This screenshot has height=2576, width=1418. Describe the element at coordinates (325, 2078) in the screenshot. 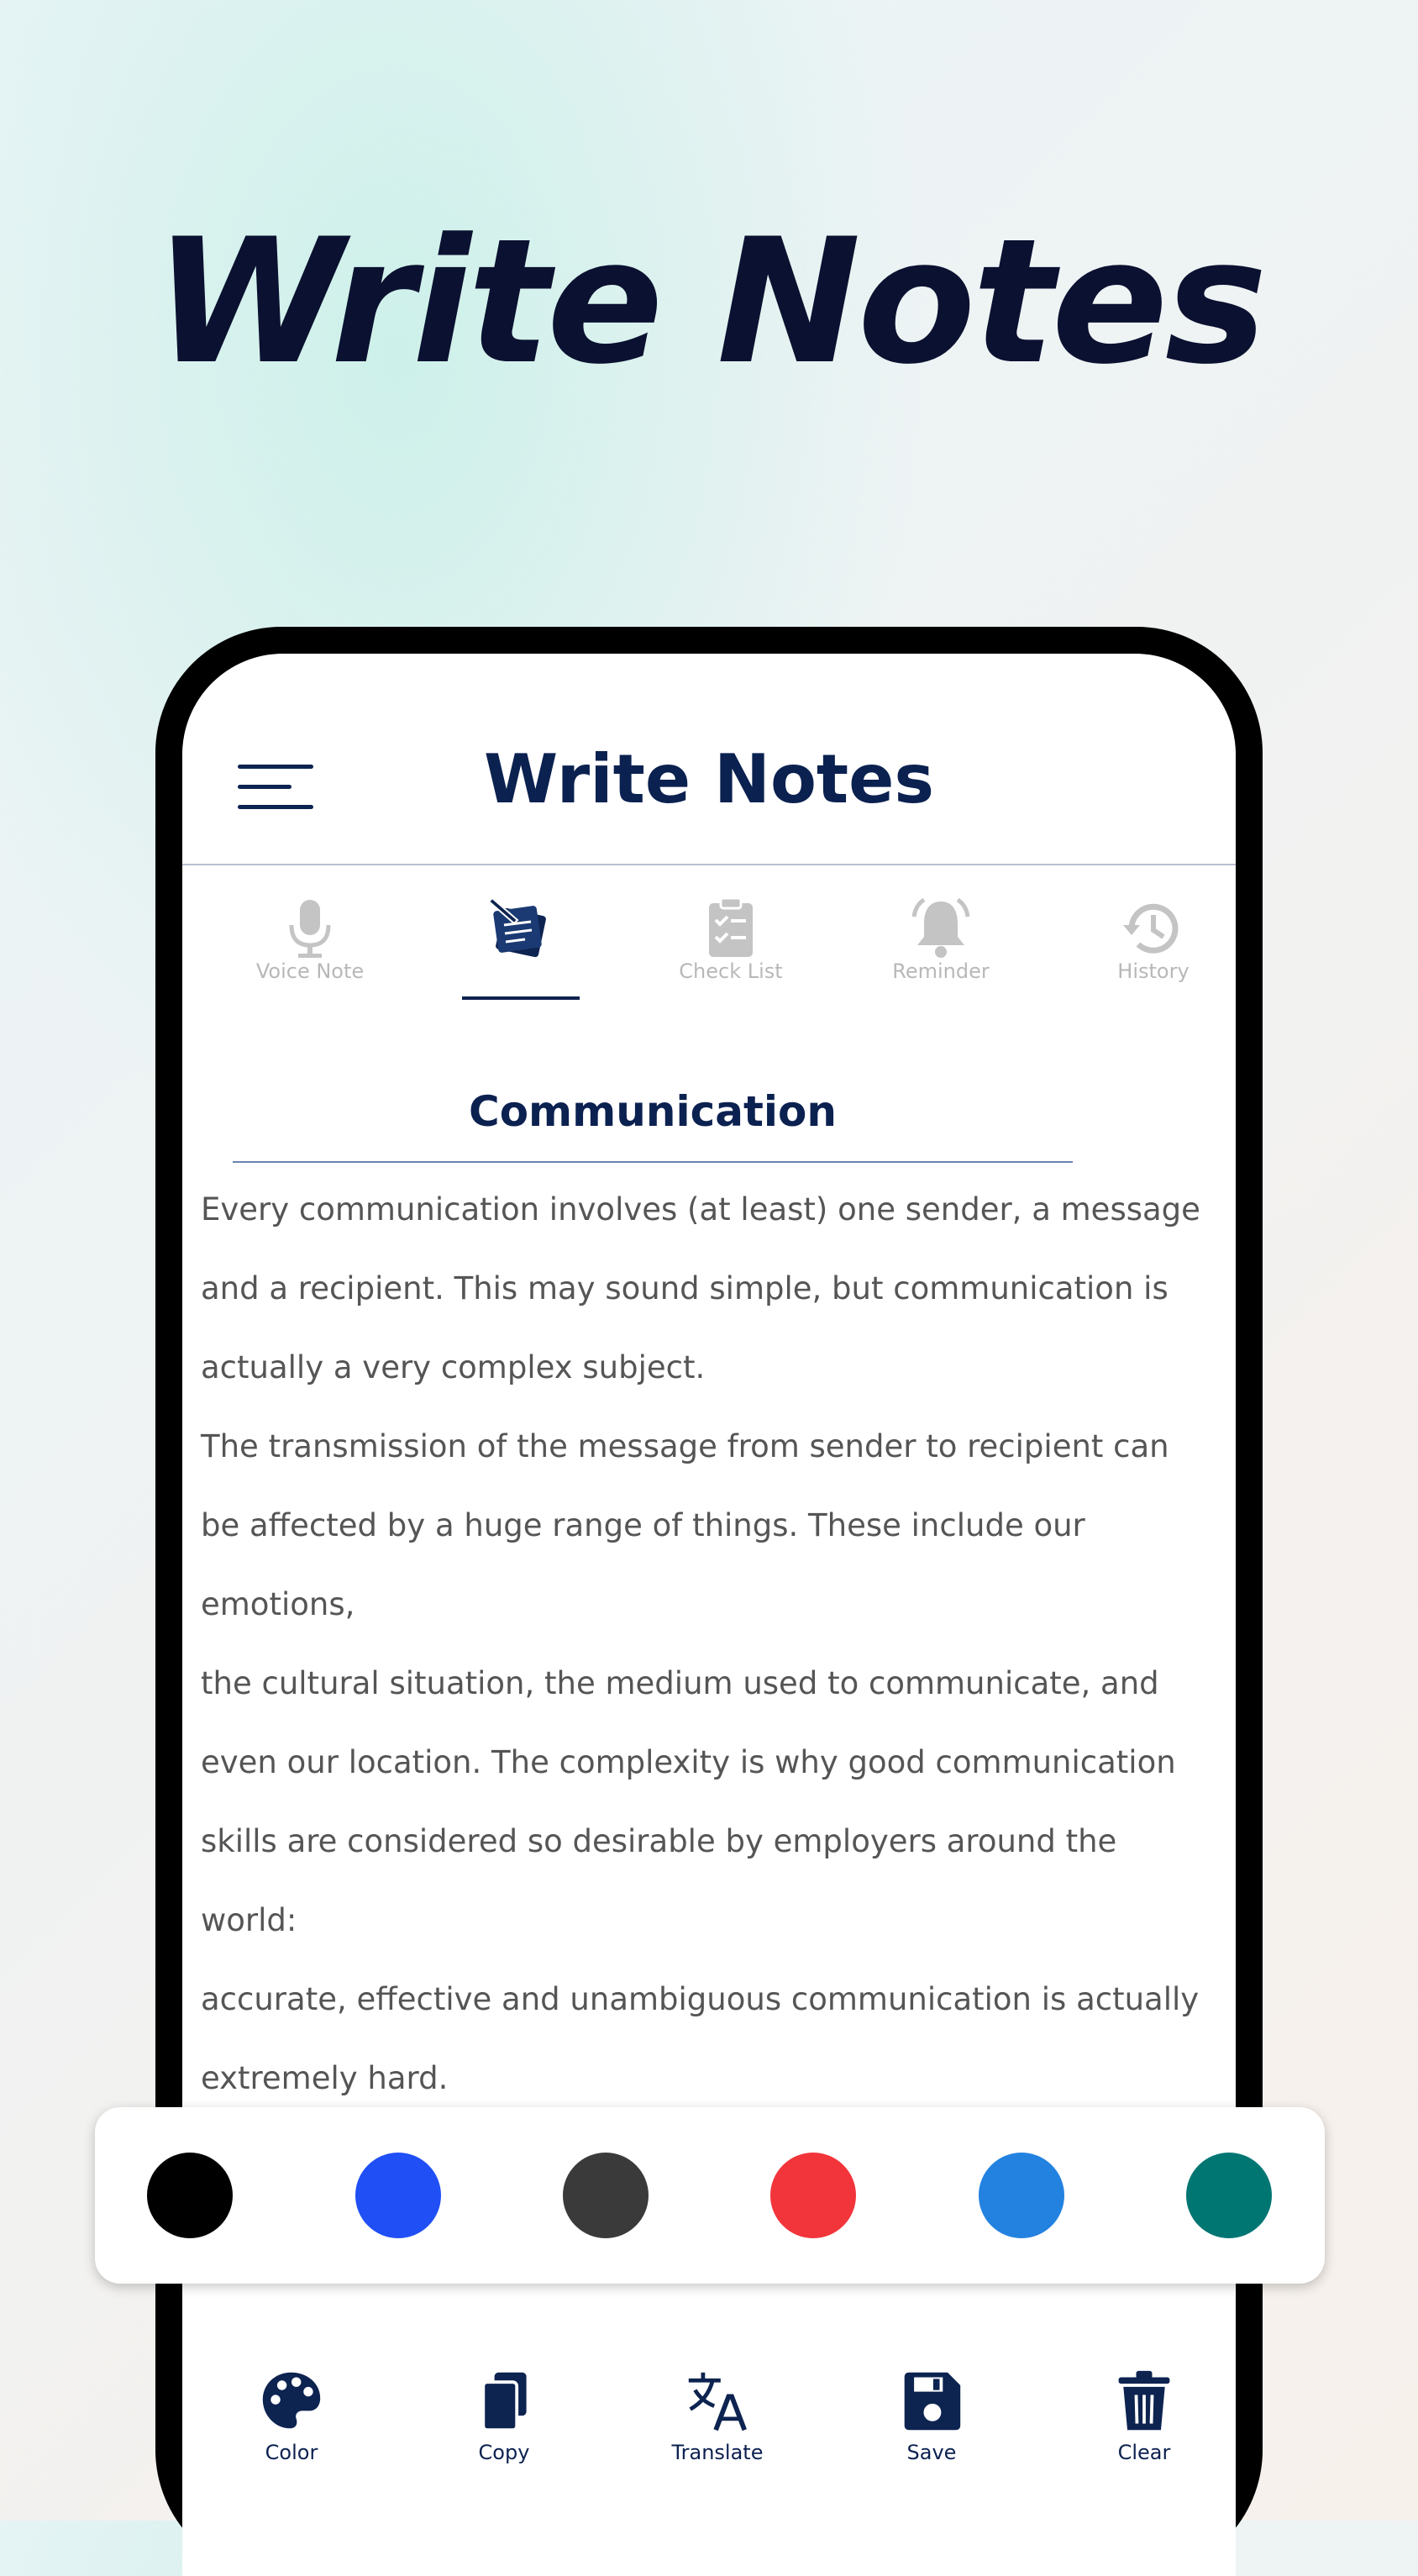

I see `note-line: extremely hard.` at that location.